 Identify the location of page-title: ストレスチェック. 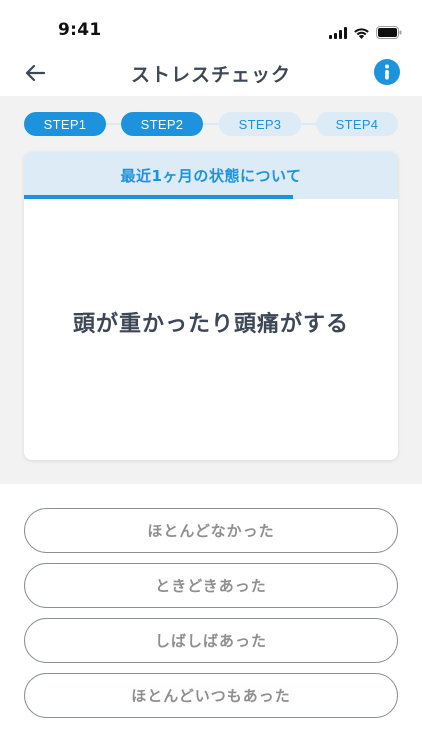
(210, 75).